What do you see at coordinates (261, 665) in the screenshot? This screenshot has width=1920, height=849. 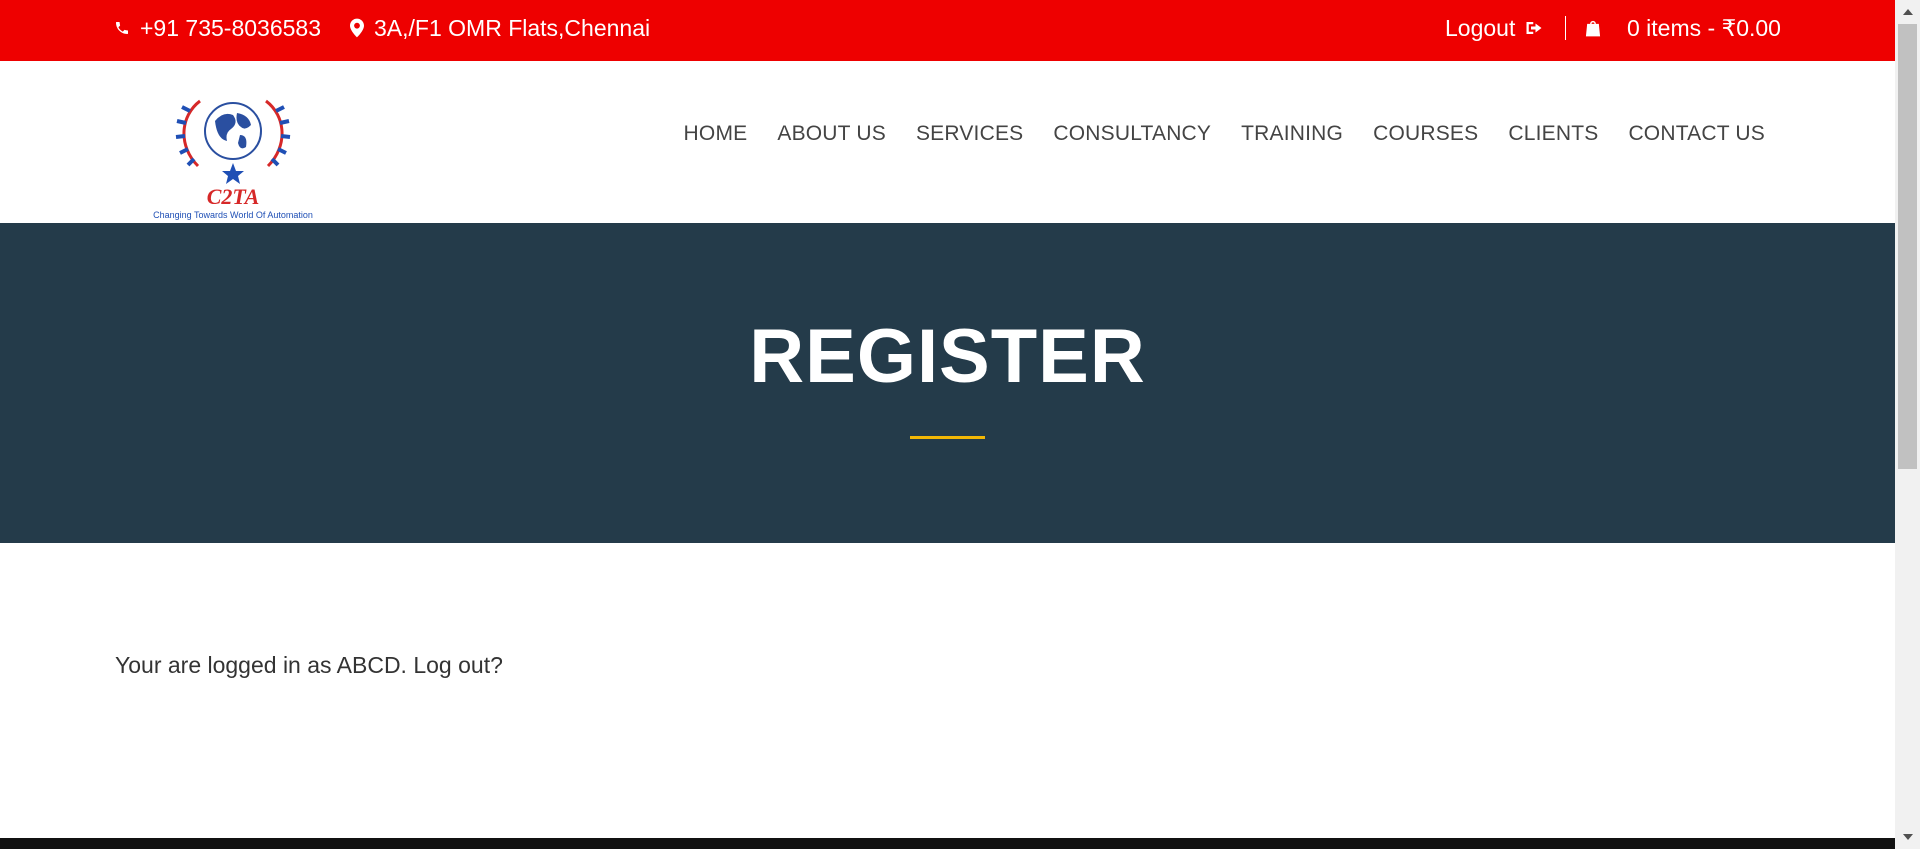 I see `login-status-text: Your are logged in as ABCD.` at bounding box center [261, 665].